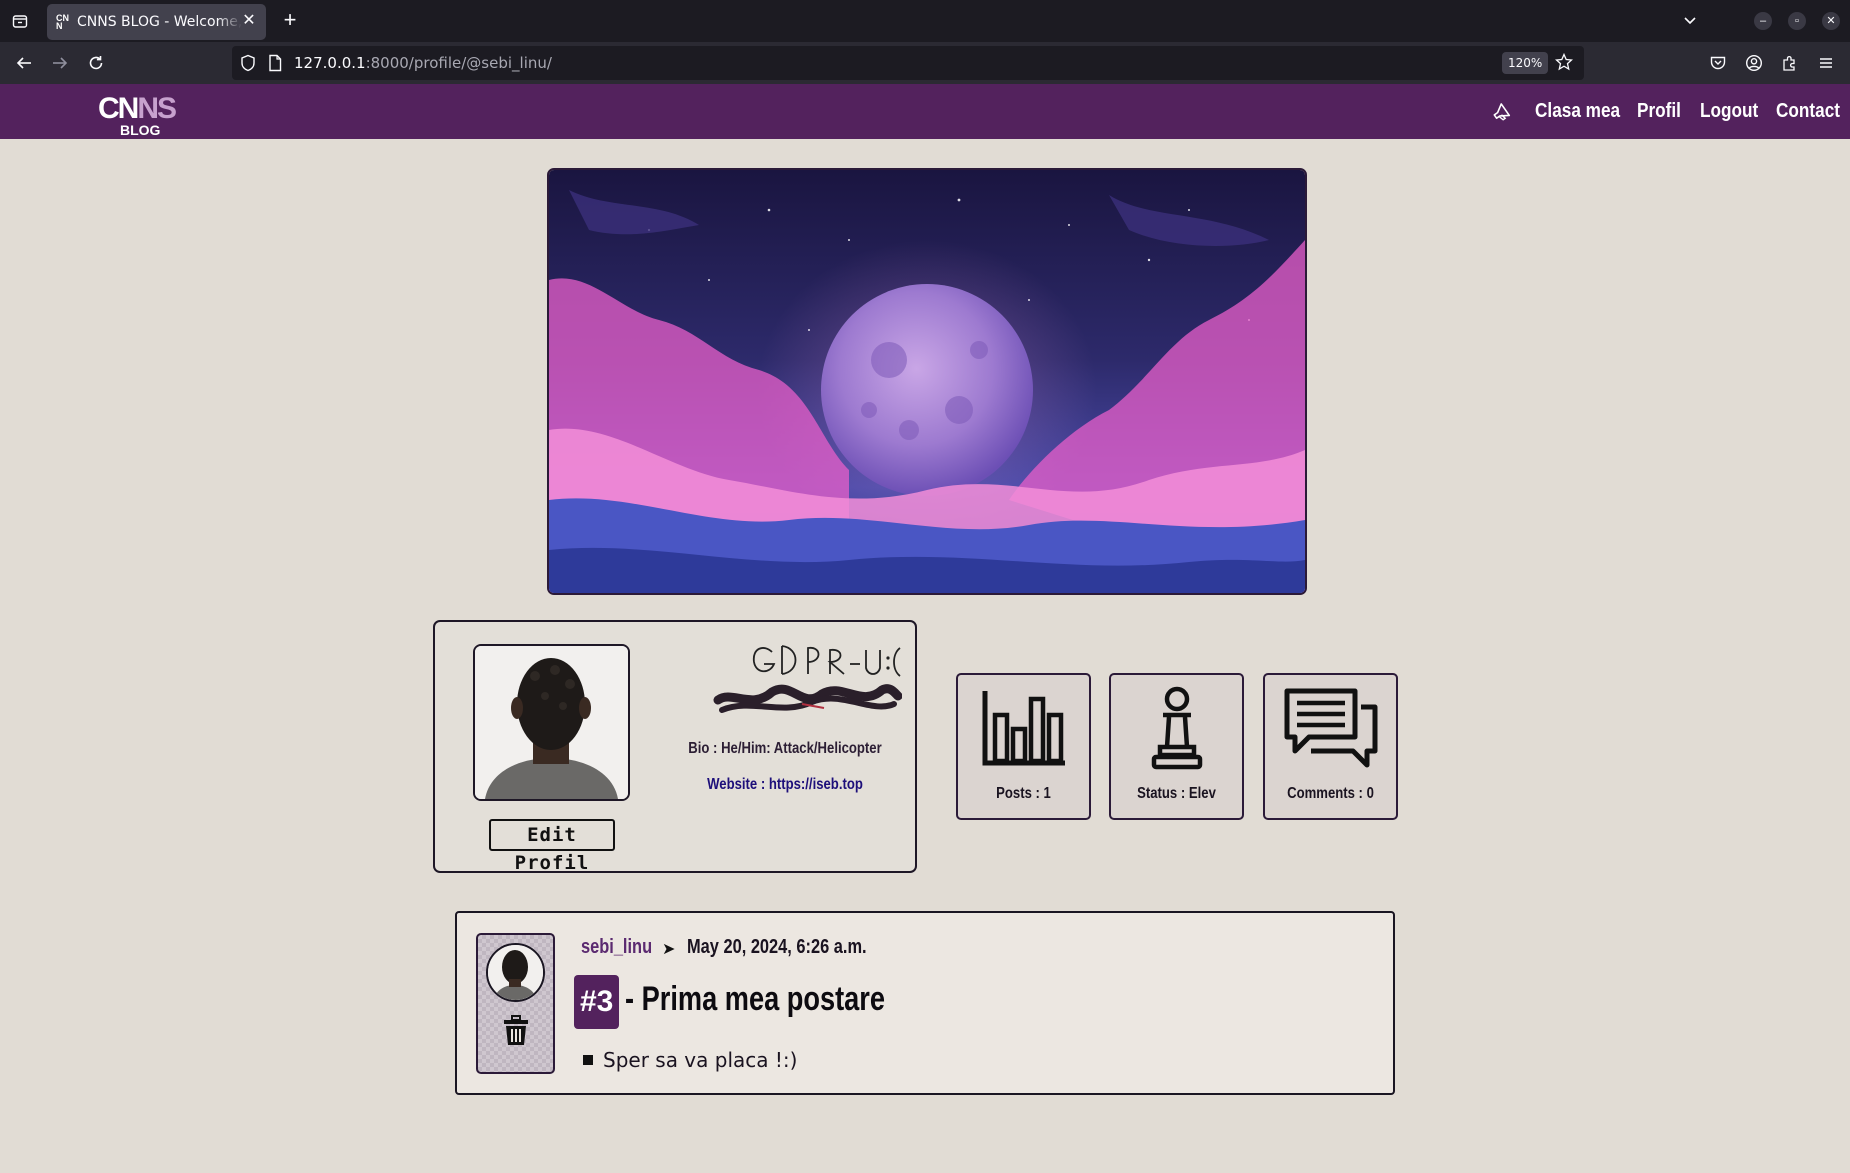 The image size is (1850, 1173). What do you see at coordinates (925, 21) in the screenshot?
I see `browser-tab-bar: CN N CNNS BLOG - Welcome, s ✕ + – ▫ ✕` at bounding box center [925, 21].